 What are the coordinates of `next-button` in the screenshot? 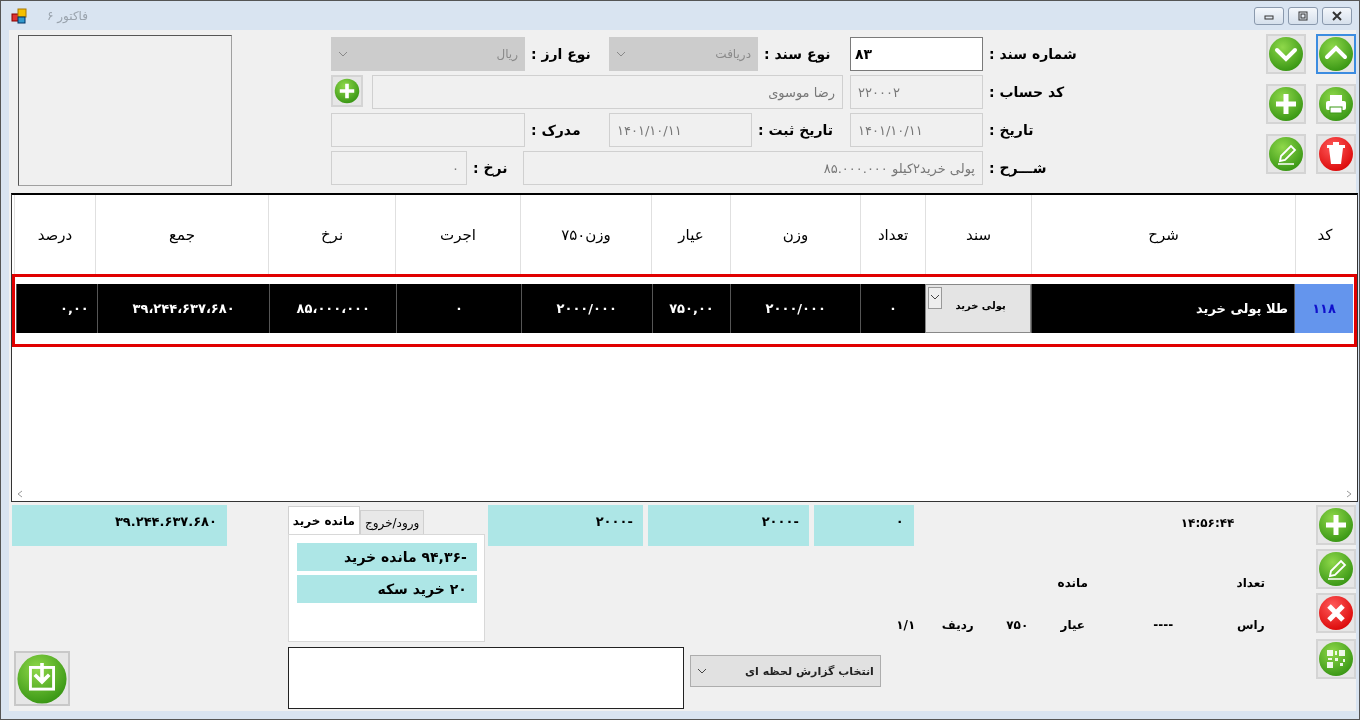 It's located at (1286, 54).